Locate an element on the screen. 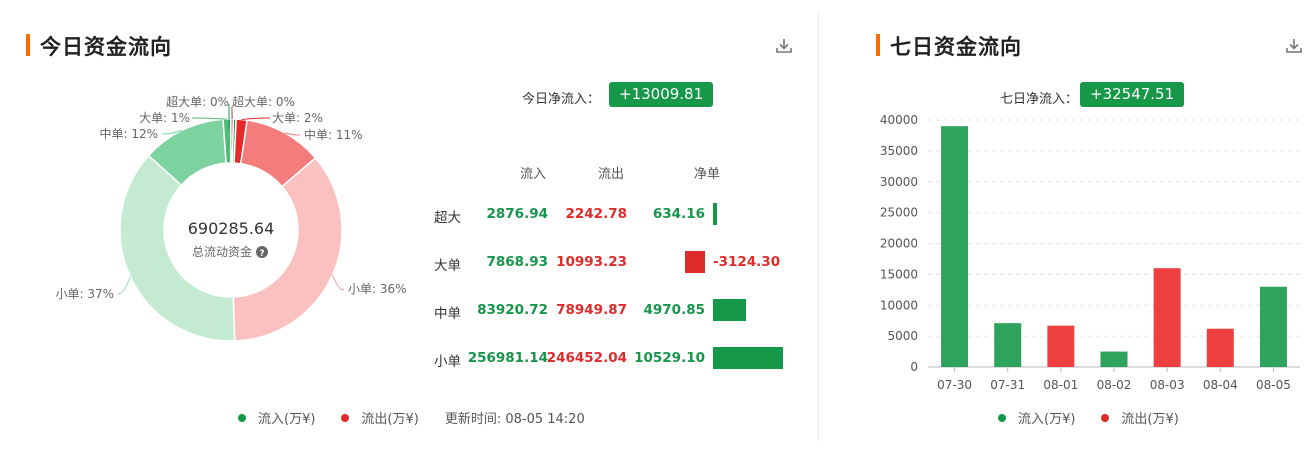 This screenshot has width=1310, height=462. row-label-1: 大单 is located at coordinates (447, 266).